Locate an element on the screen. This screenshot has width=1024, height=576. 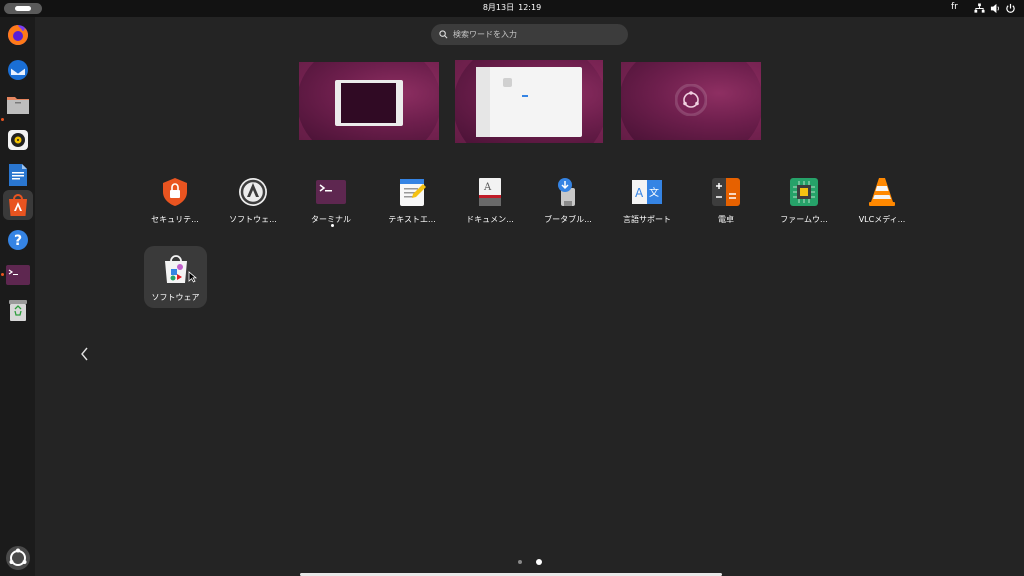
clock-date: 8月13日 is located at coordinates (498, 7).